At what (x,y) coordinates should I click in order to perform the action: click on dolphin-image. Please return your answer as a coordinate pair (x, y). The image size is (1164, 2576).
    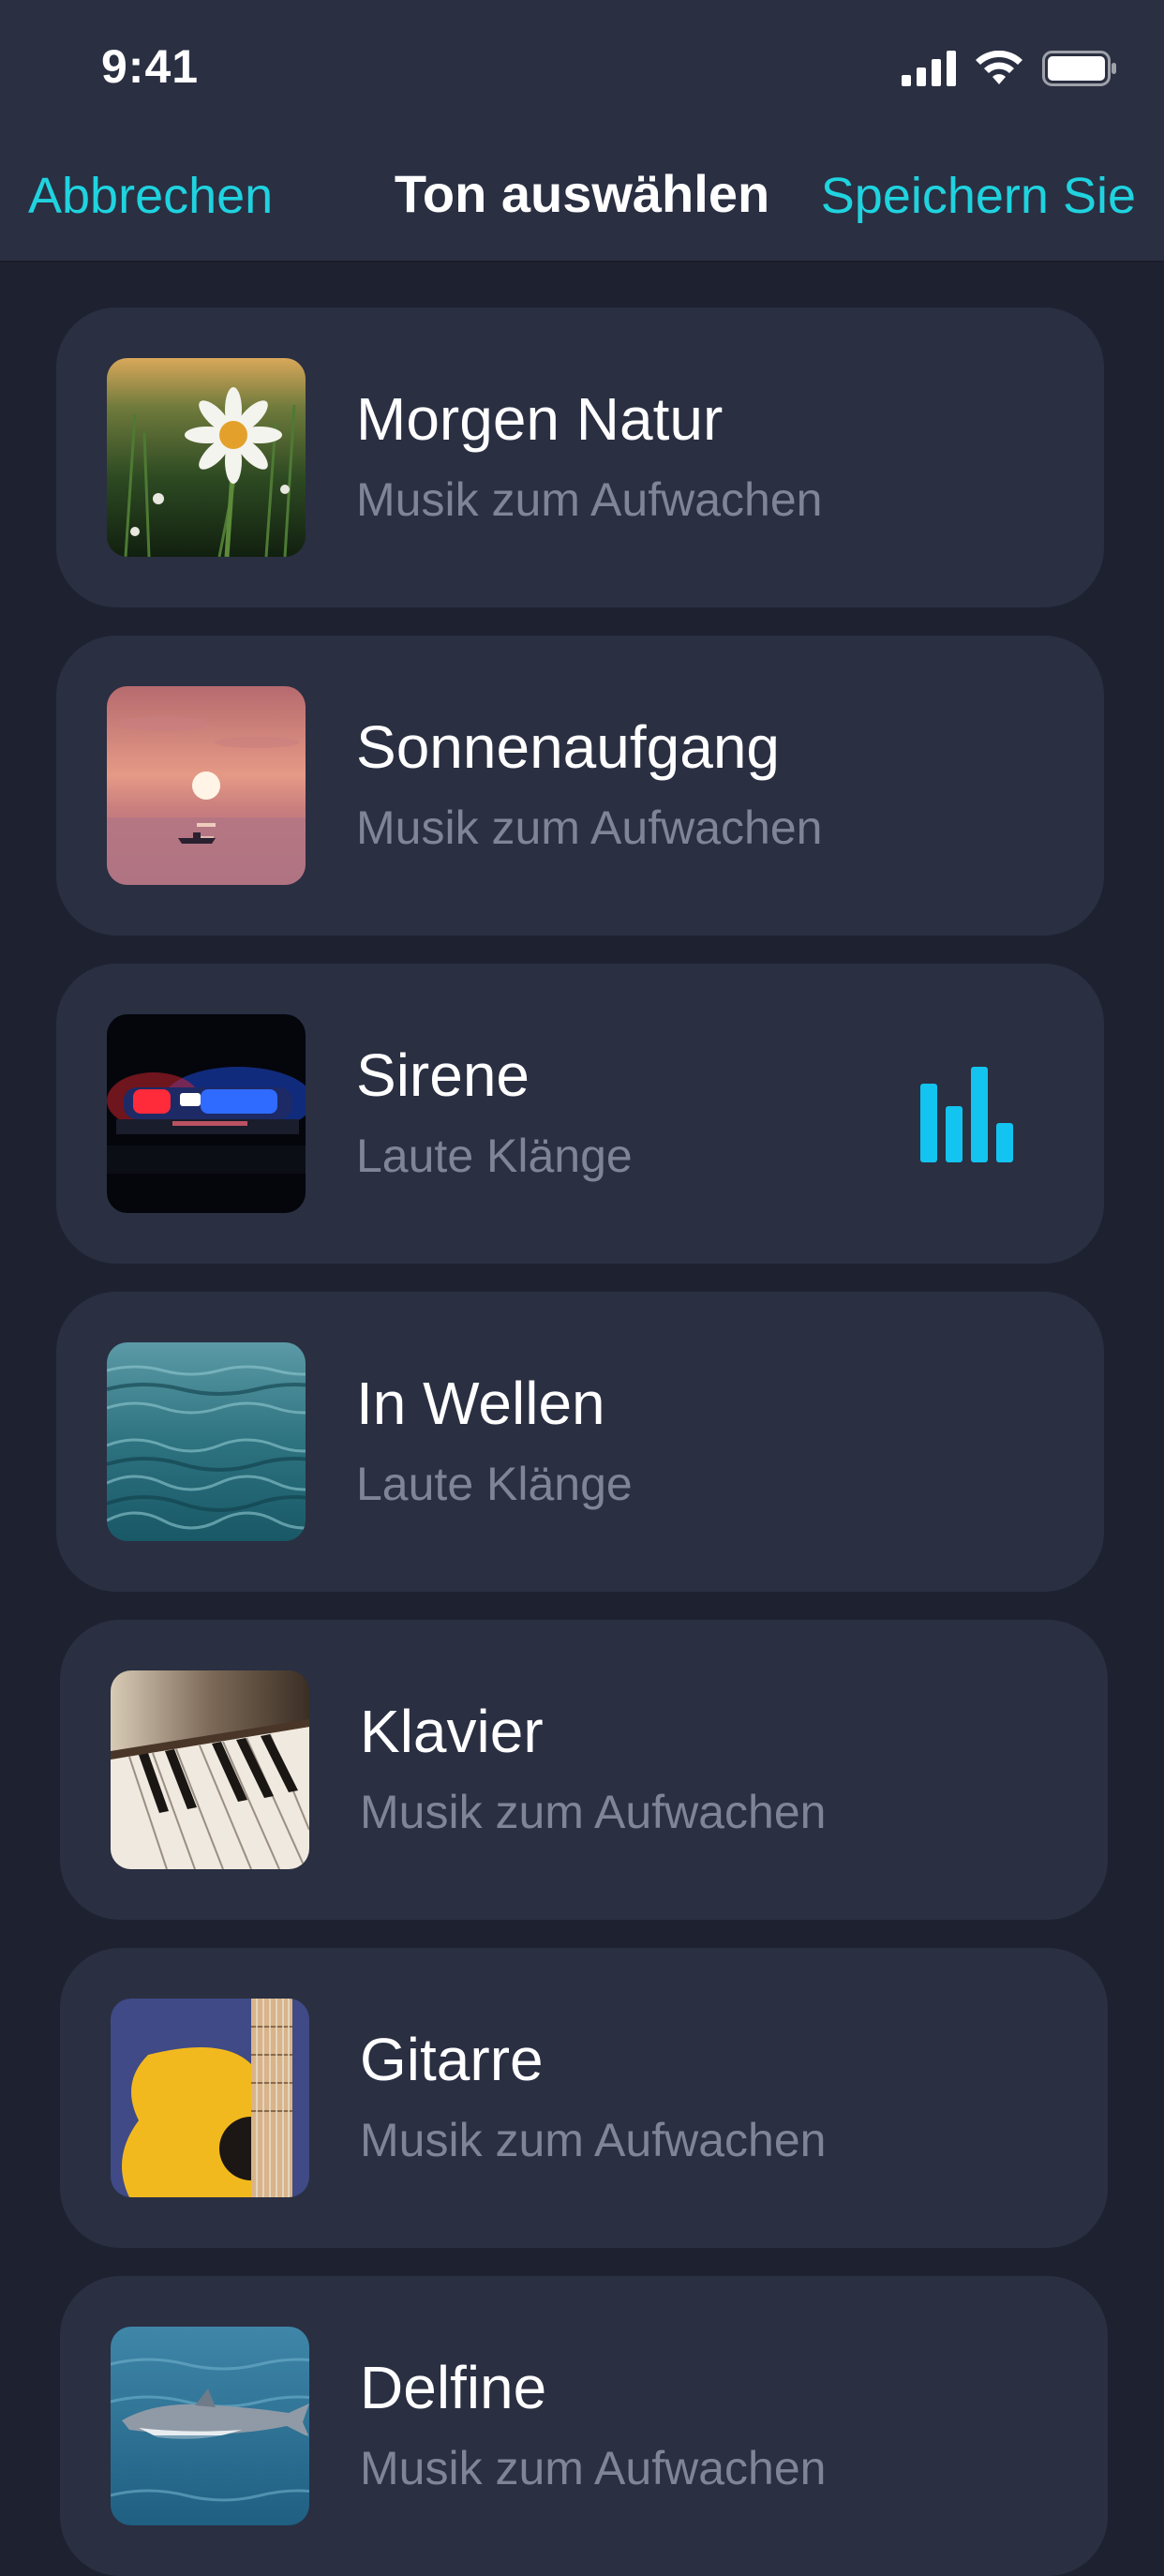
    Looking at the image, I should click on (210, 2426).